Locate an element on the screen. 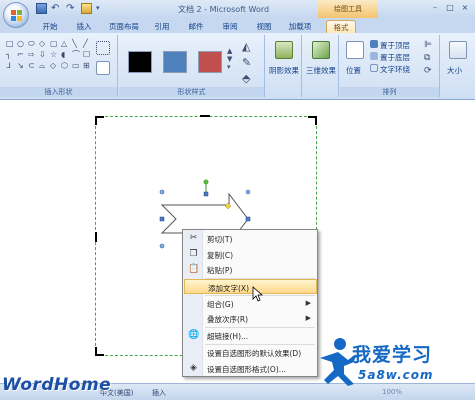 The height and width of the screenshot is (400, 475). group-icon: ⧉ is located at coordinates (429, 58).